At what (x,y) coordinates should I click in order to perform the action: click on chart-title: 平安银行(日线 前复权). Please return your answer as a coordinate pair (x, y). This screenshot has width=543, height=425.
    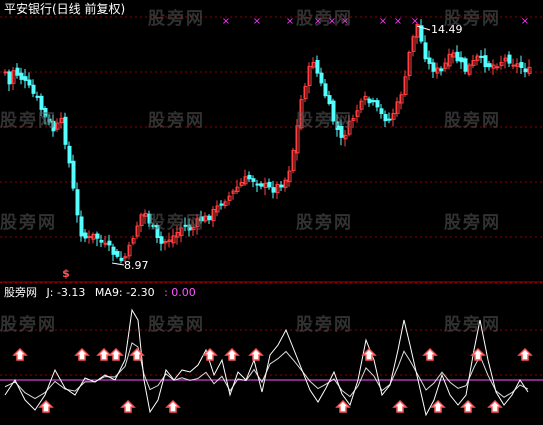
    Looking at the image, I should click on (65, 9).